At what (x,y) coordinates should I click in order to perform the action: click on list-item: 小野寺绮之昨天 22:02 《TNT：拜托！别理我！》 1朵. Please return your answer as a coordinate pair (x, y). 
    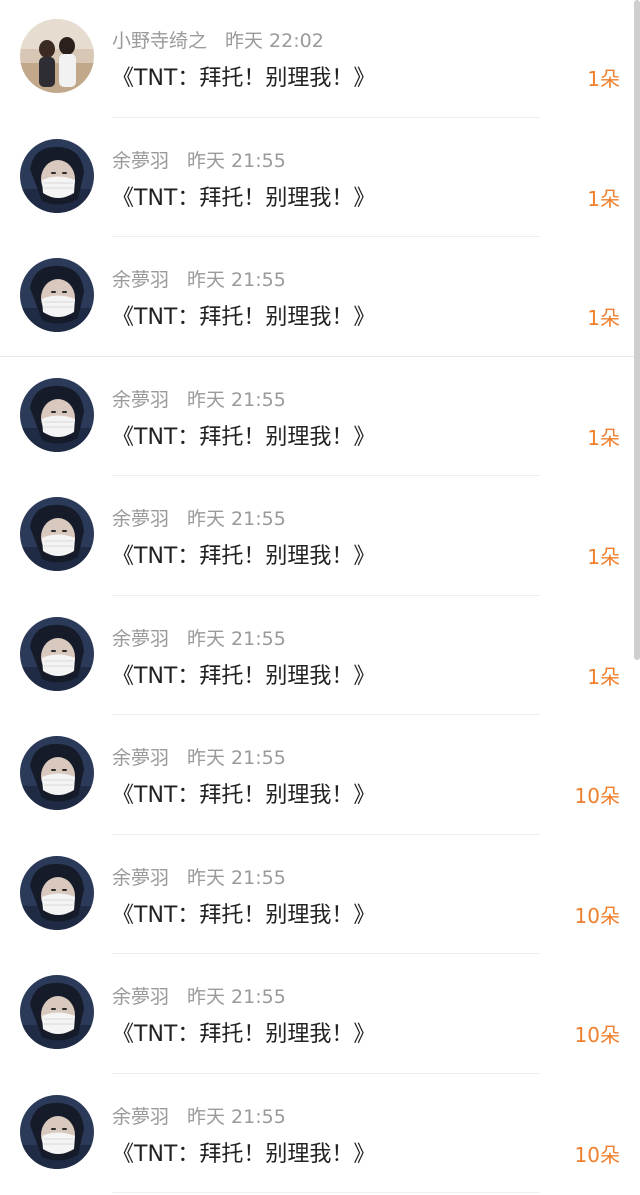
    Looking at the image, I should click on (320, 60).